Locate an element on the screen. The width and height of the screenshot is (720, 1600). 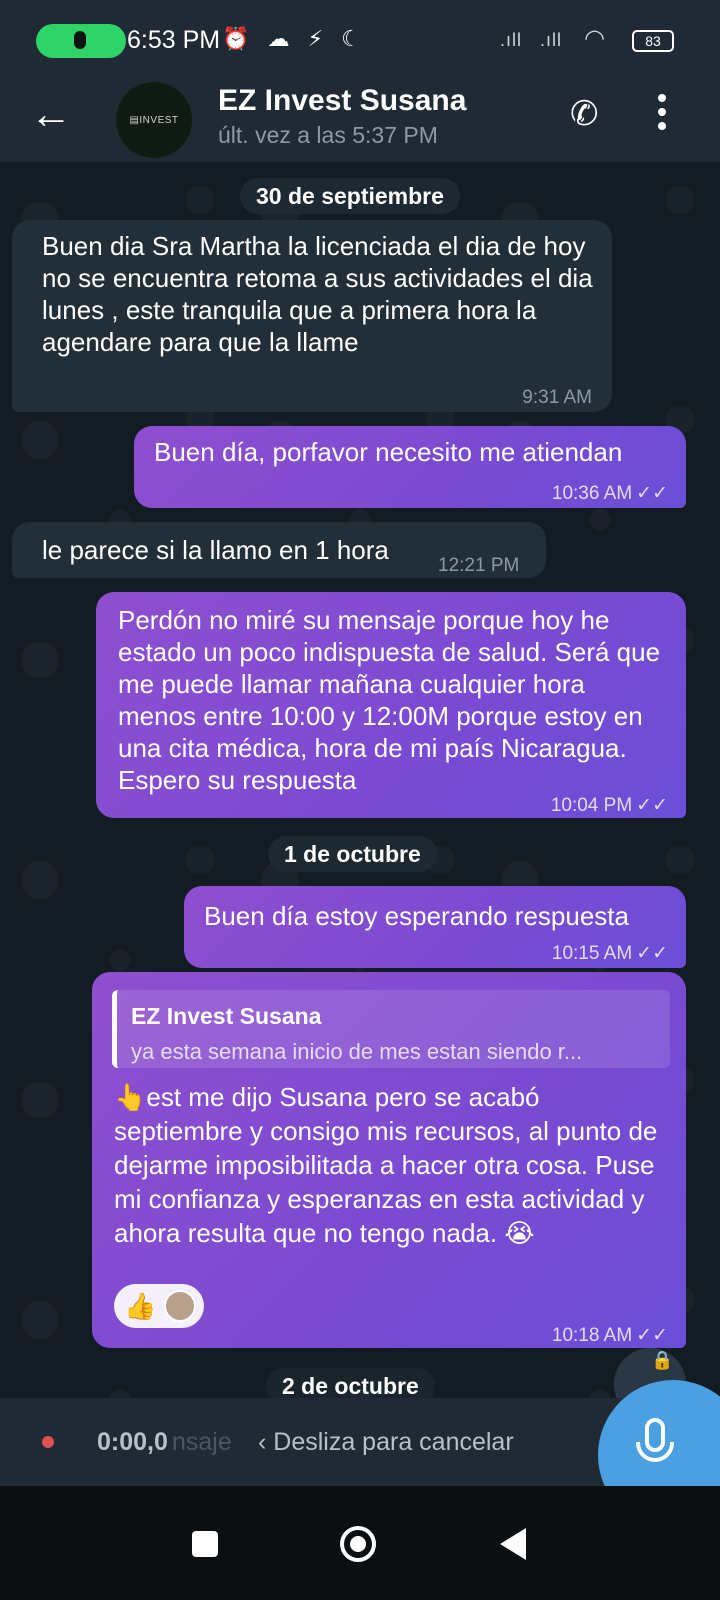
status-time: 6:53 PM is located at coordinates (174, 40).